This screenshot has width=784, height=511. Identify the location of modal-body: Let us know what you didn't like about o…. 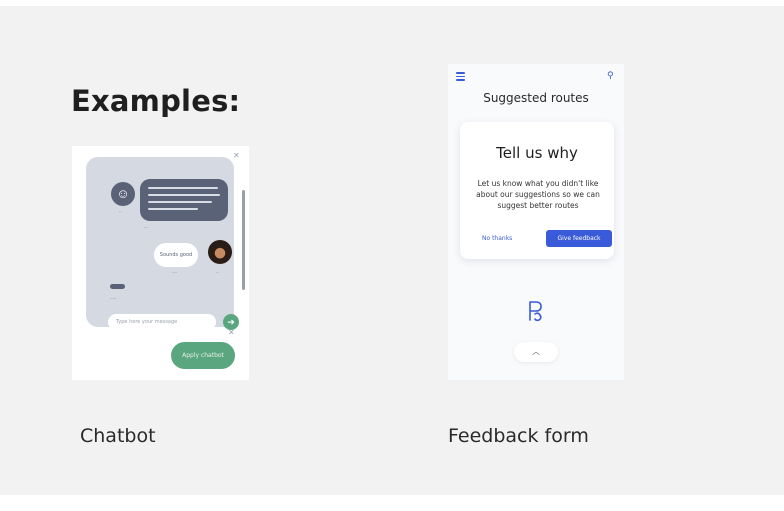
(538, 194).